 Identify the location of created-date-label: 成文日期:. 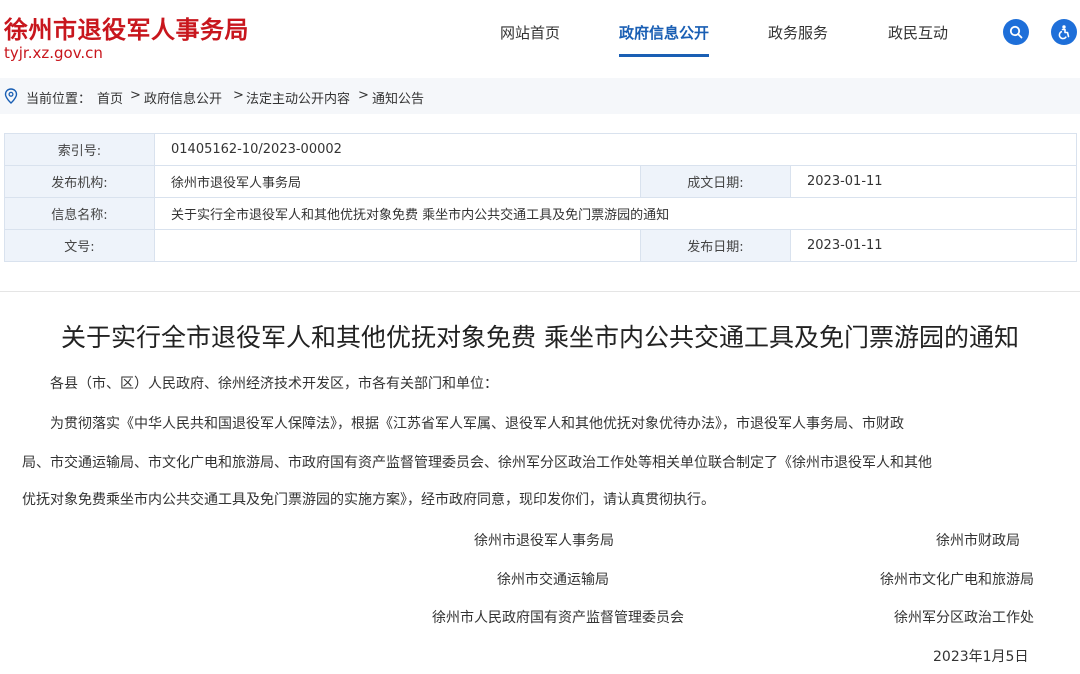
(715, 181).